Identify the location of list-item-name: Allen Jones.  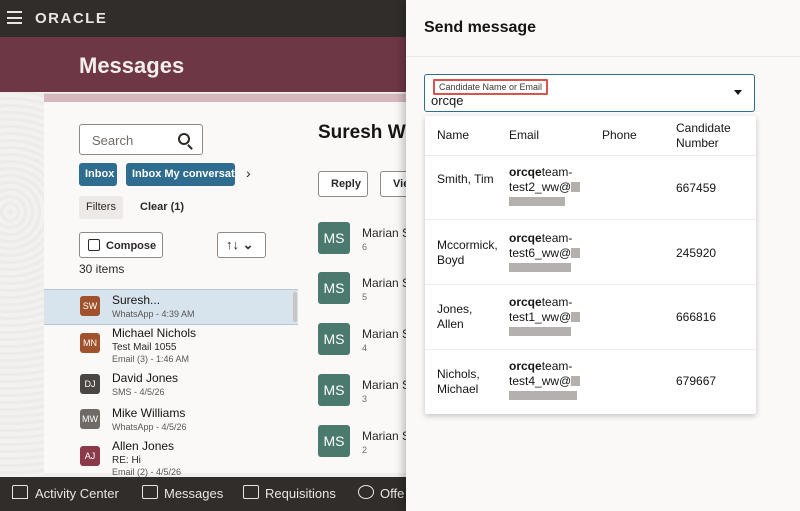
(143, 446).